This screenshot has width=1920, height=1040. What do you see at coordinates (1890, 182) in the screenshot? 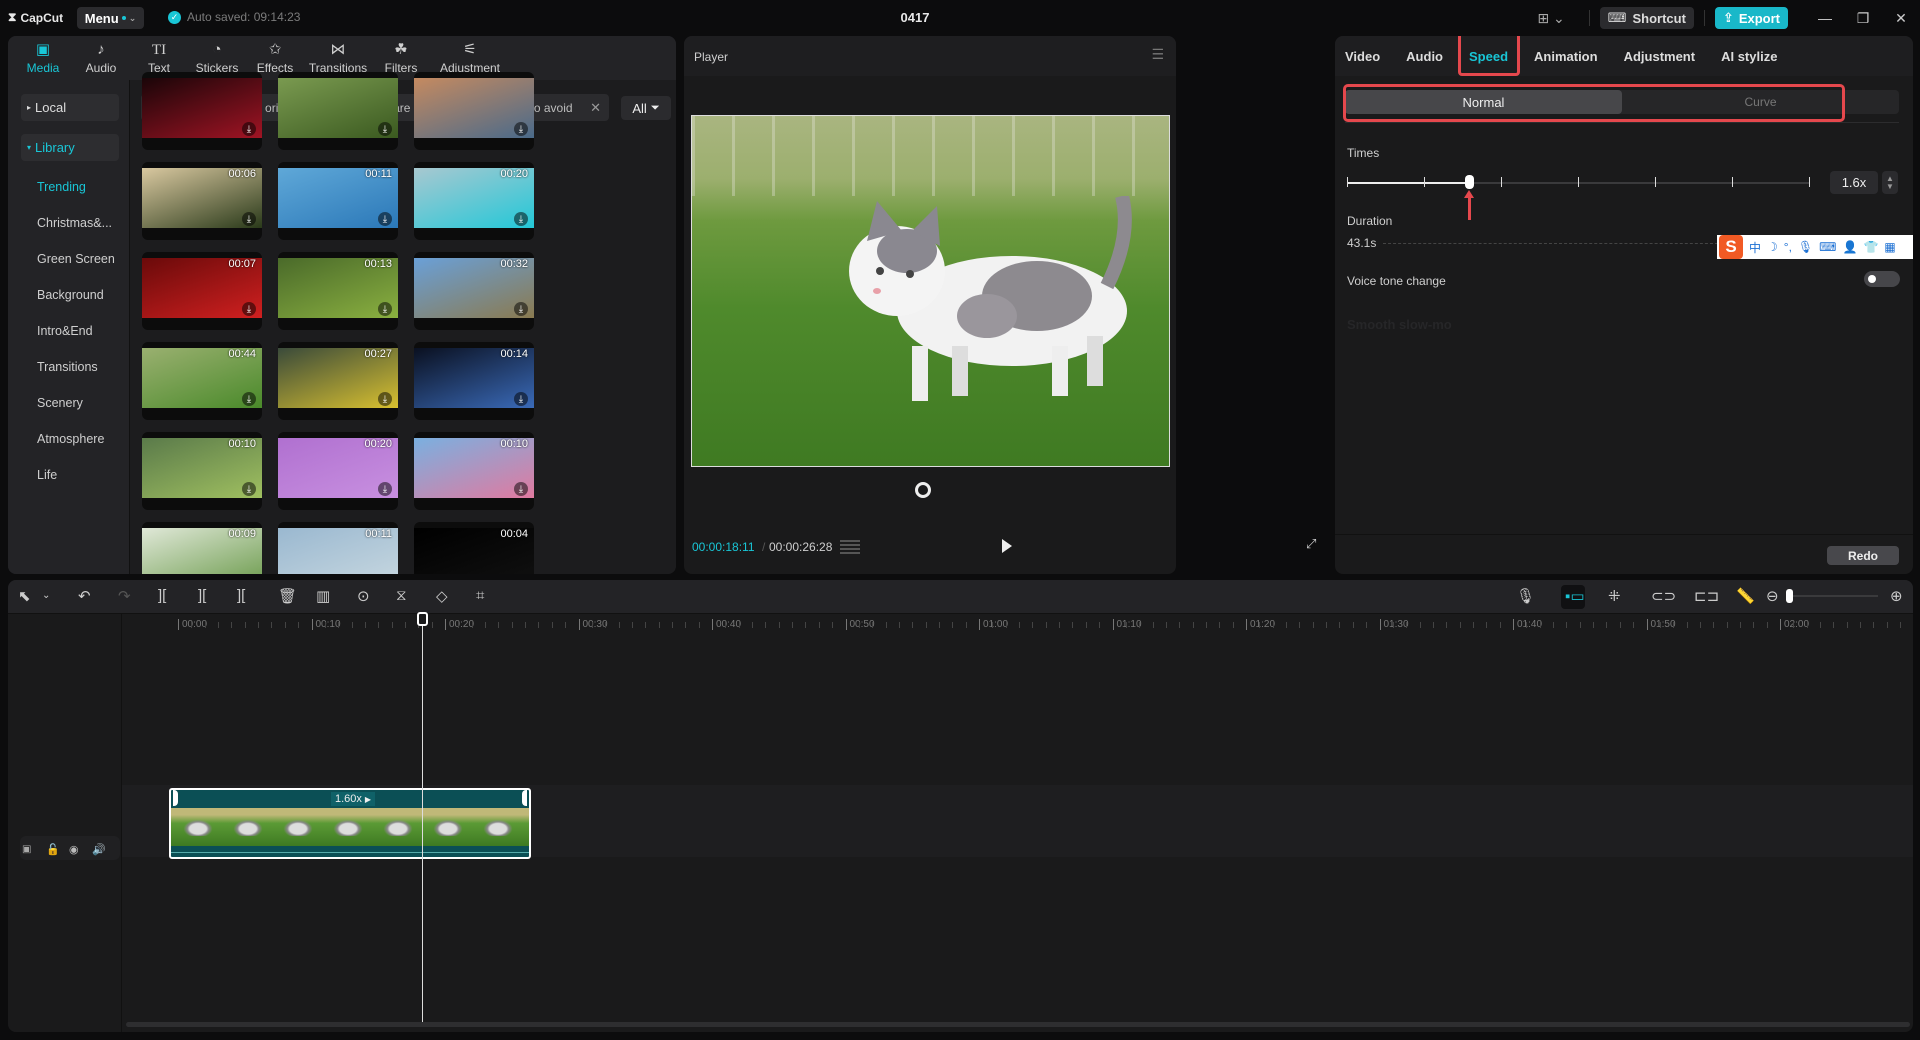
I see `speed-stepper: ▲ ▼` at bounding box center [1890, 182].